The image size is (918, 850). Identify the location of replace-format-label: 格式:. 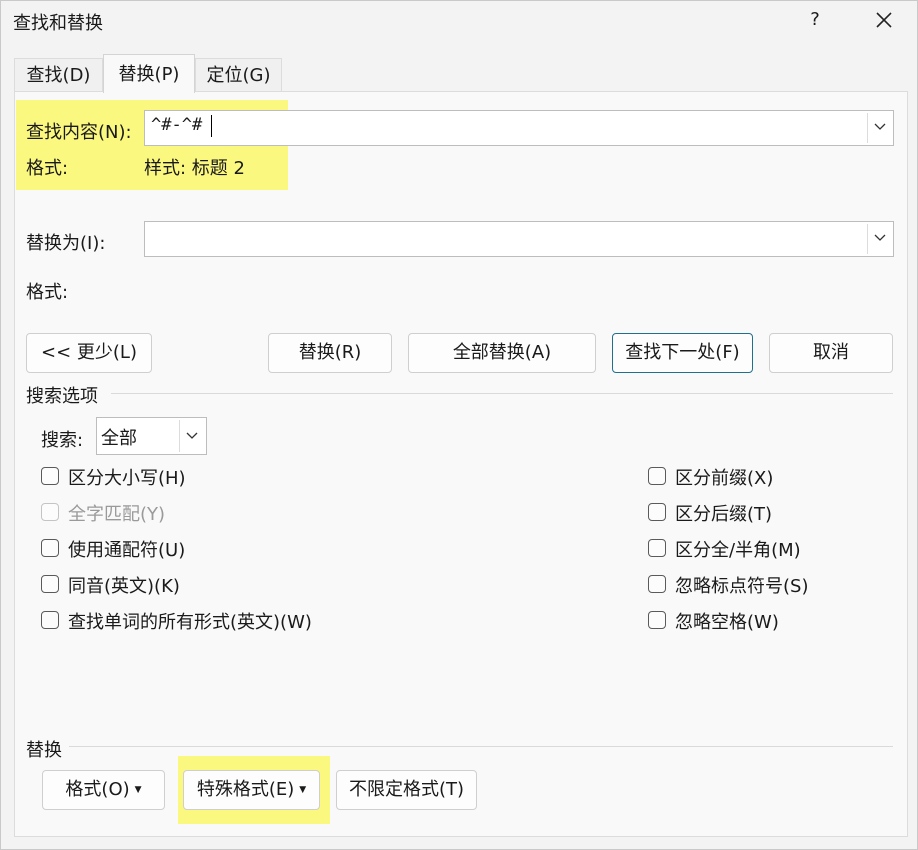
(47, 292).